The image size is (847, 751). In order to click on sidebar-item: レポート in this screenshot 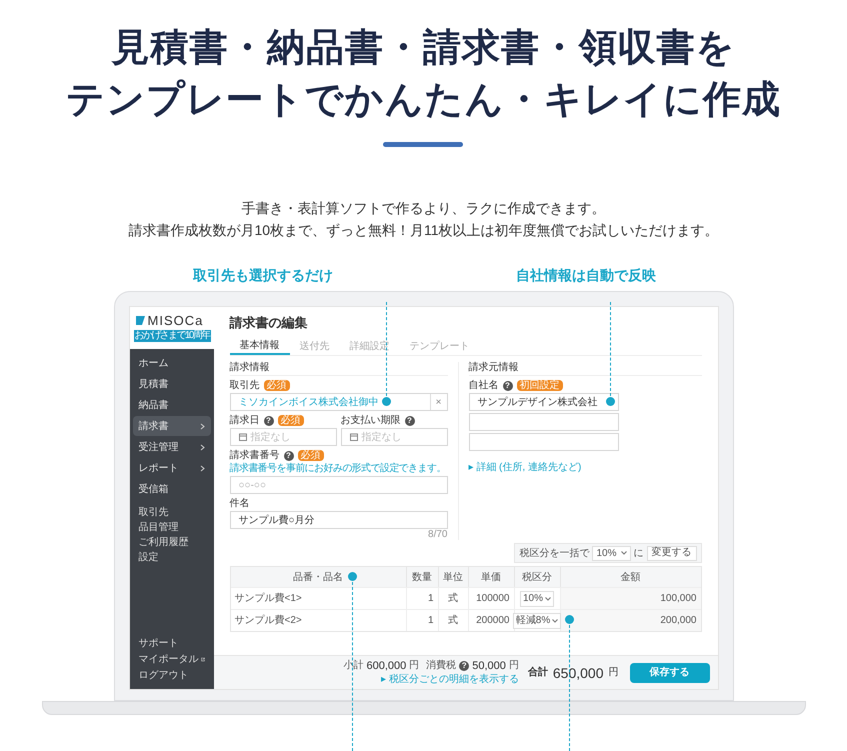, I will do `click(171, 468)`.